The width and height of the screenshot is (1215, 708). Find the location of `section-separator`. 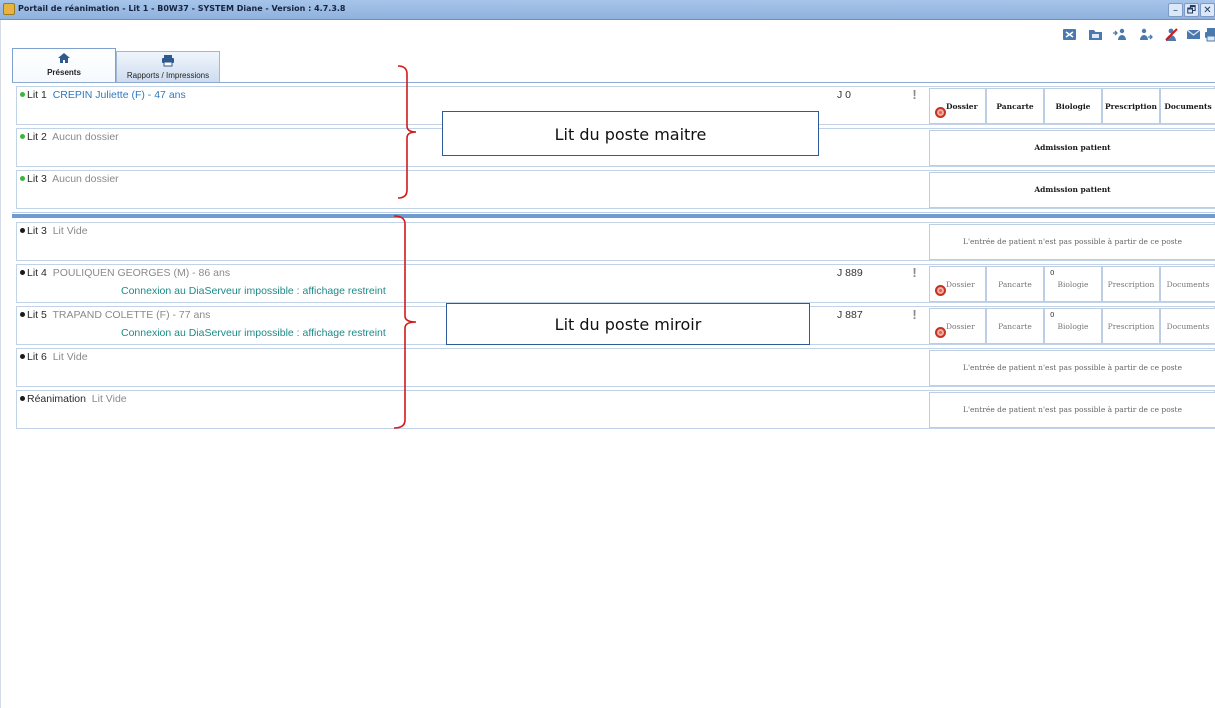

section-separator is located at coordinates (613, 216).